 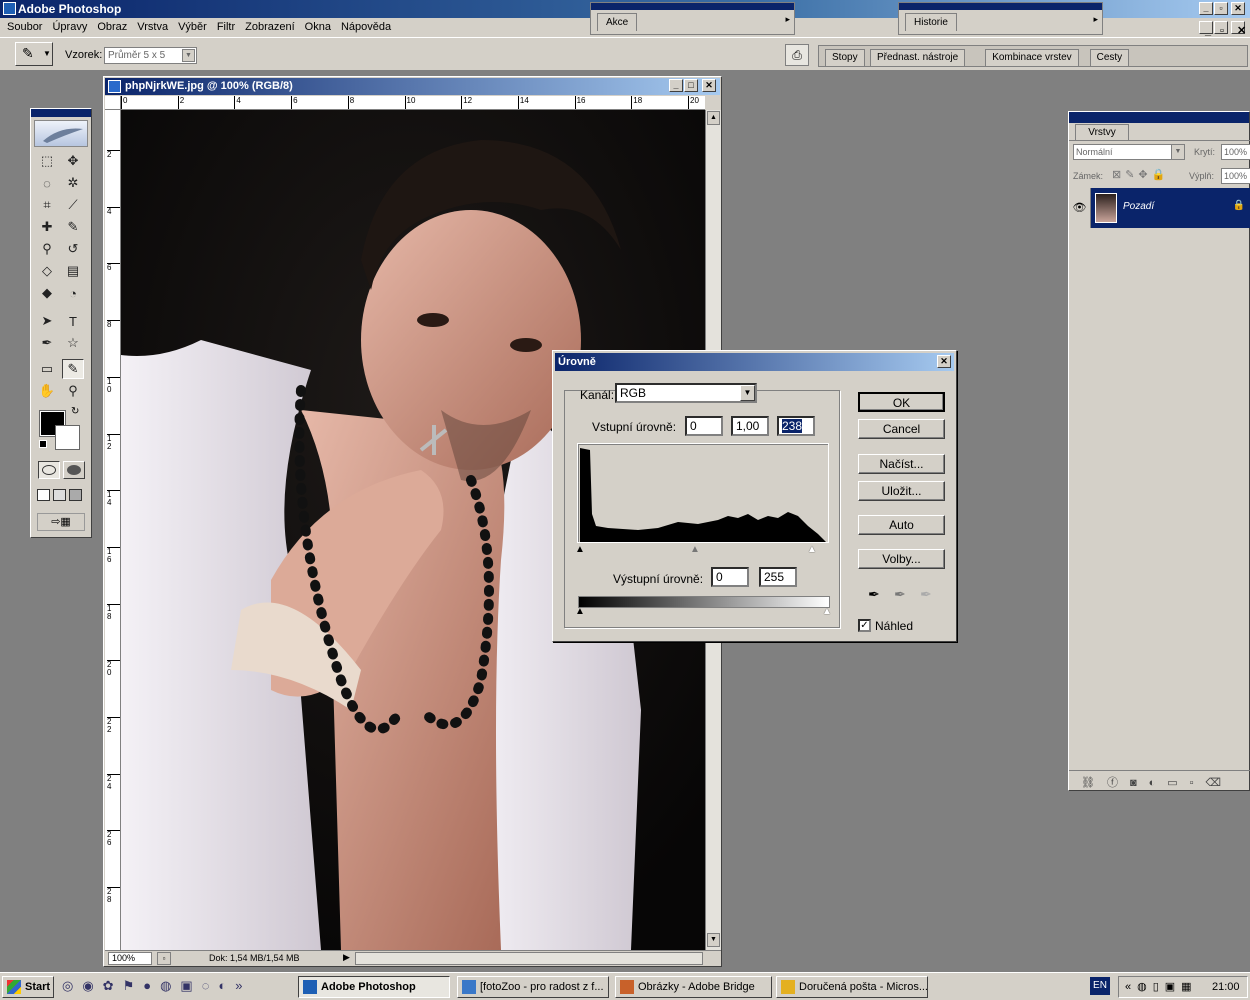 What do you see at coordinates (226, 27) in the screenshot?
I see `menu-item-5: Filtr` at bounding box center [226, 27].